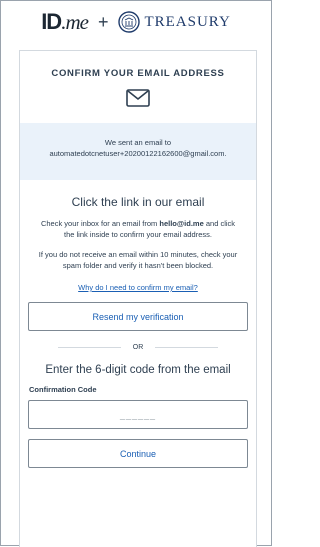 This screenshot has width=320, height=547. What do you see at coordinates (100, 223) in the screenshot?
I see `inbox-instructions-start: Check your inbox for an email from` at bounding box center [100, 223].